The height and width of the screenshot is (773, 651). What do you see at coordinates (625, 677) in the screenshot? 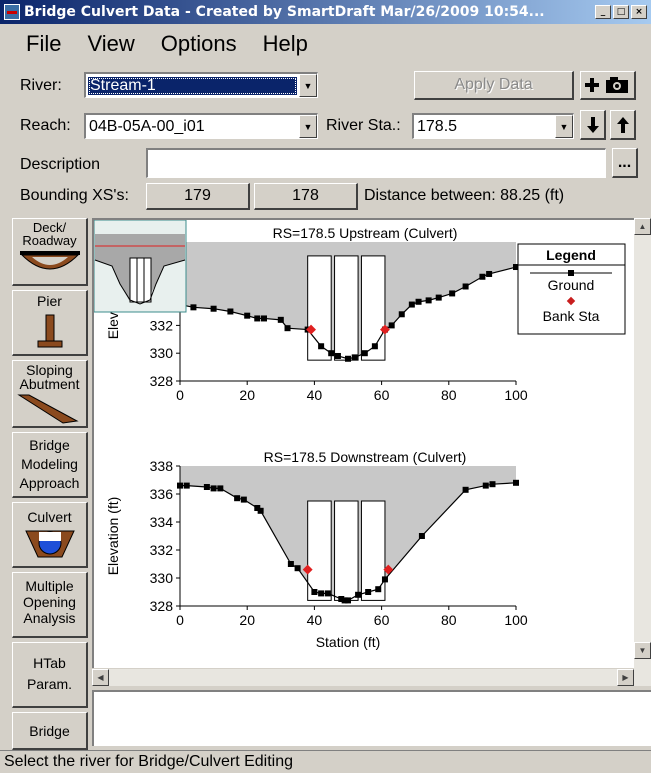
I see `scroll-right-icon: ▶` at bounding box center [625, 677].